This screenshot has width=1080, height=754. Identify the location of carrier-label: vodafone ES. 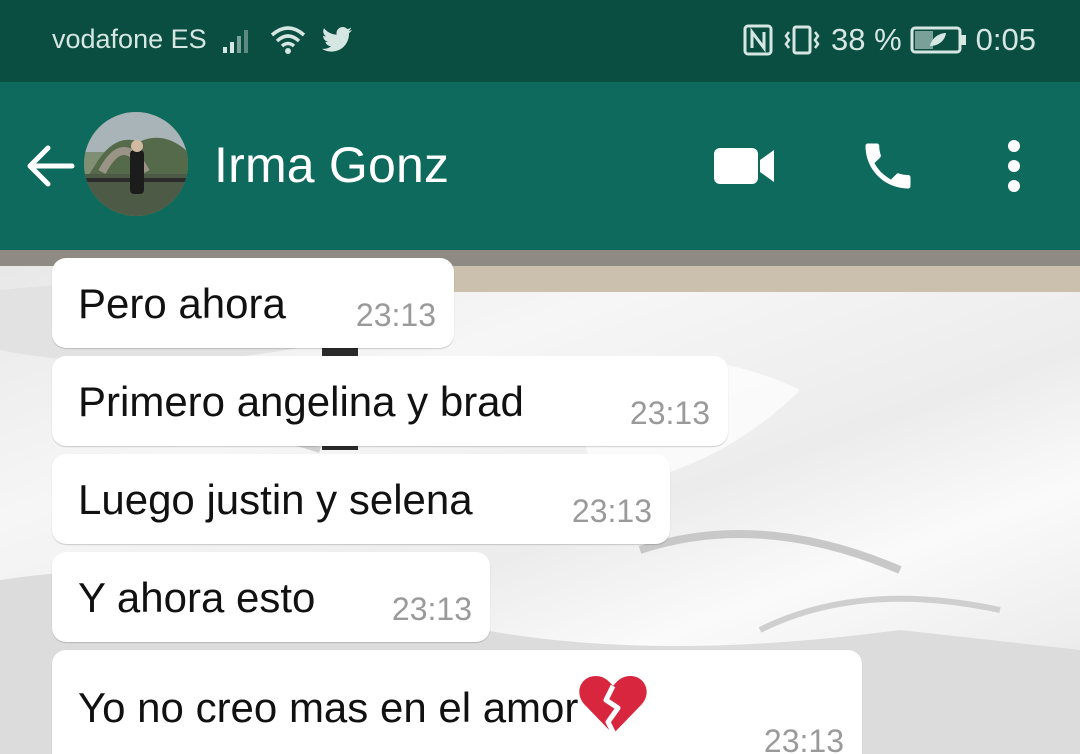
(129, 39).